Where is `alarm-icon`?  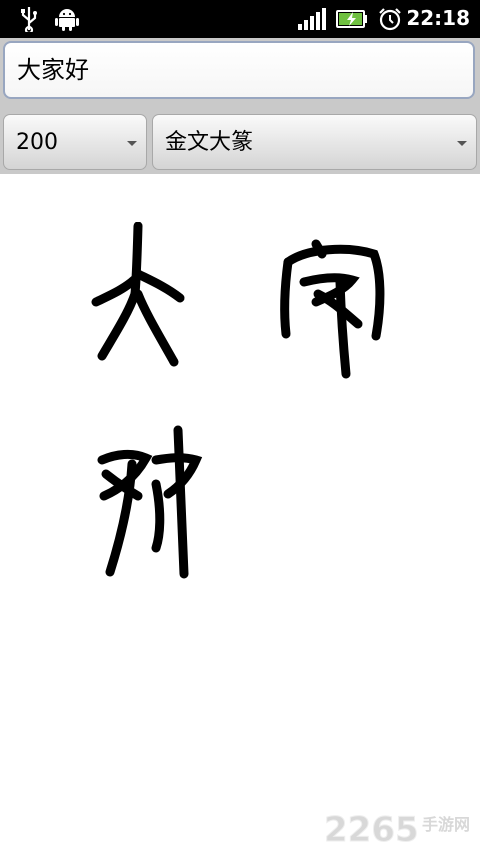 alarm-icon is located at coordinates (390, 19).